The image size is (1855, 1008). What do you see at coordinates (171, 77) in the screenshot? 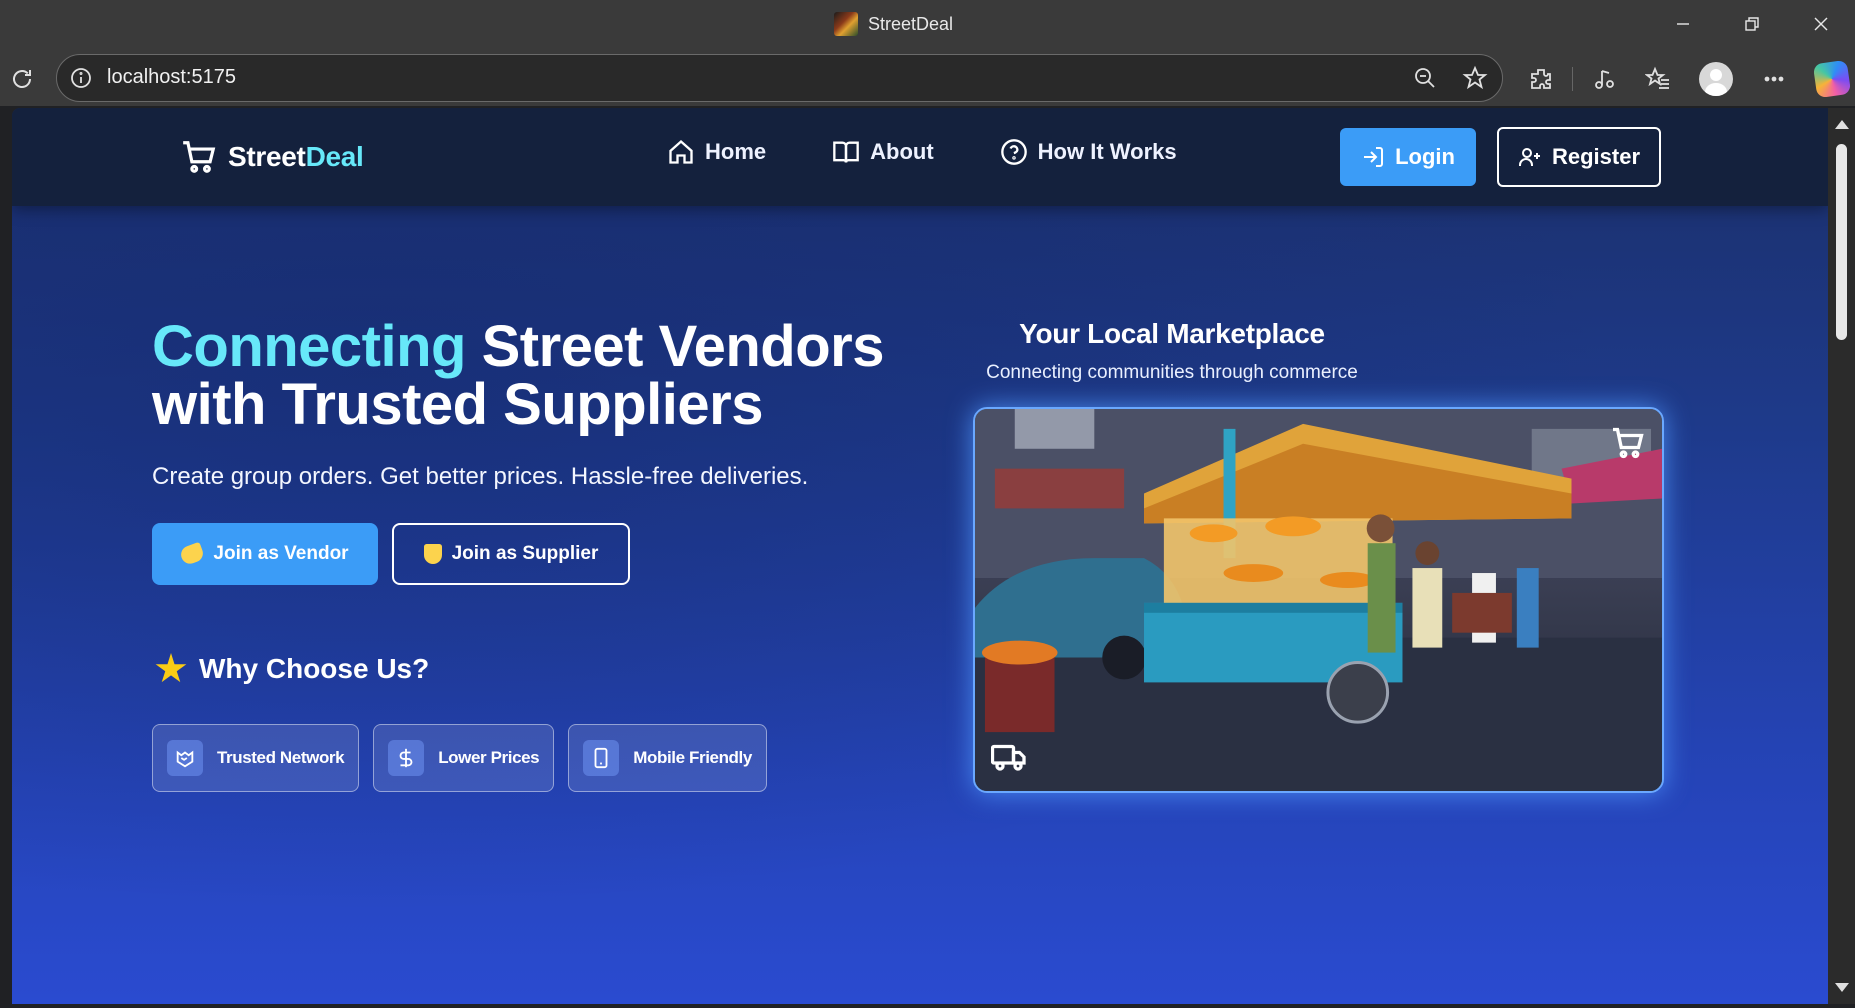
I see `url-text: localhost:5175` at bounding box center [171, 77].